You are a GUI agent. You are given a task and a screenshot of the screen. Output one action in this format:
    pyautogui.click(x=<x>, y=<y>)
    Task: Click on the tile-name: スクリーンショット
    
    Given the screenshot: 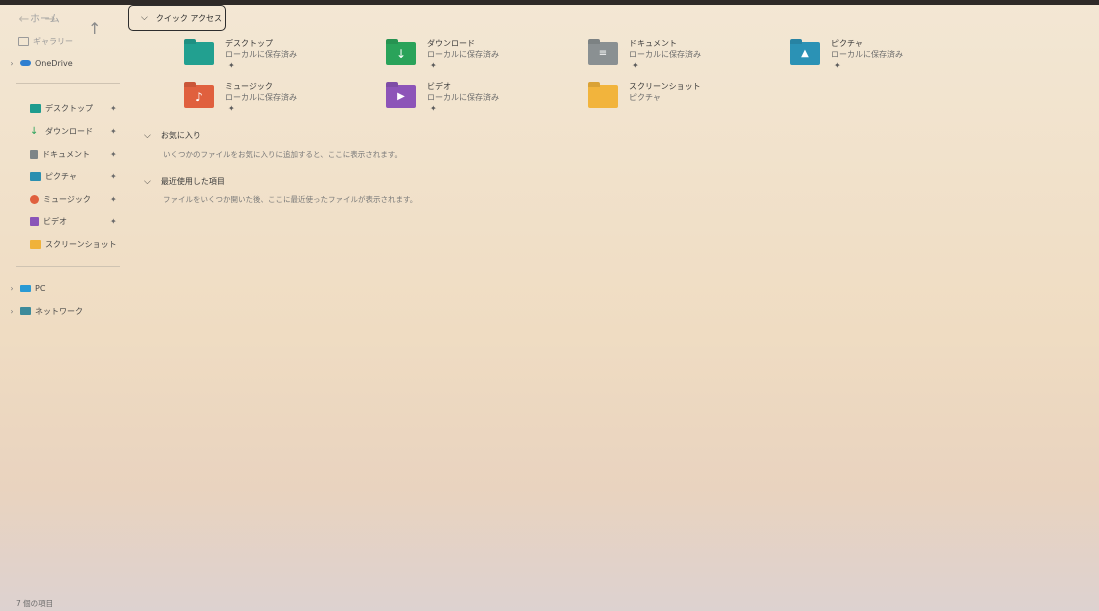 What is the action you would take?
    pyautogui.click(x=665, y=86)
    